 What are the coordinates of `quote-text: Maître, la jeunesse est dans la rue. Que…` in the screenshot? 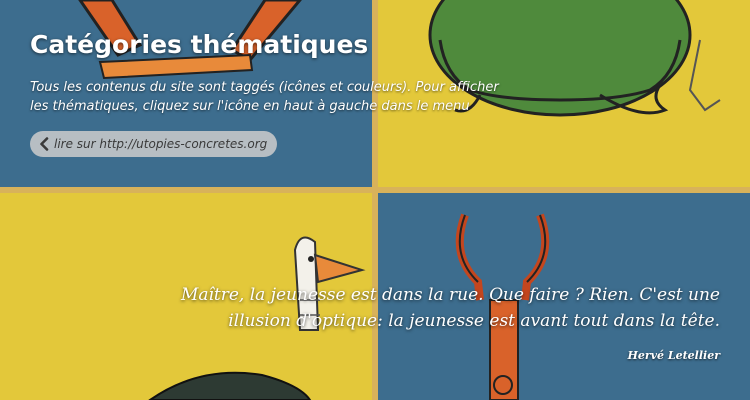 It's located at (450, 308).